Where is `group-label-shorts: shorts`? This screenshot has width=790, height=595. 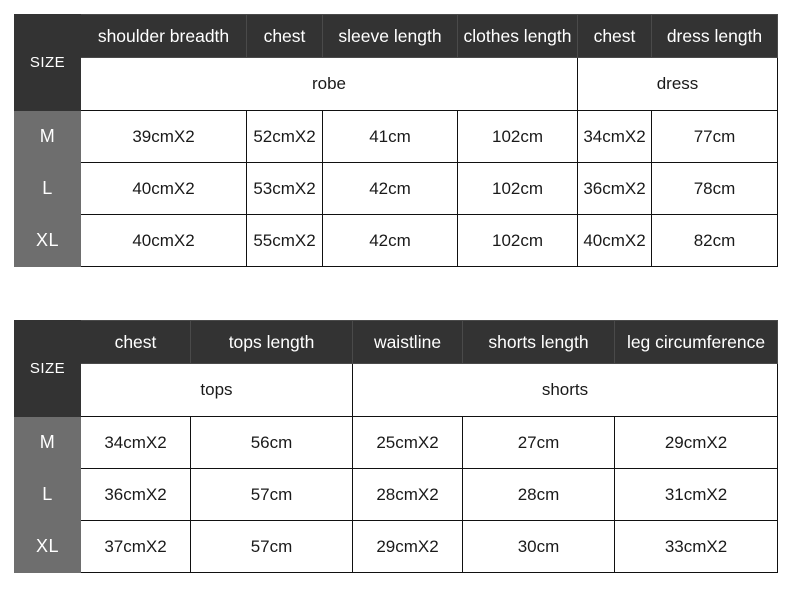
group-label-shorts: shorts is located at coordinates (565, 390).